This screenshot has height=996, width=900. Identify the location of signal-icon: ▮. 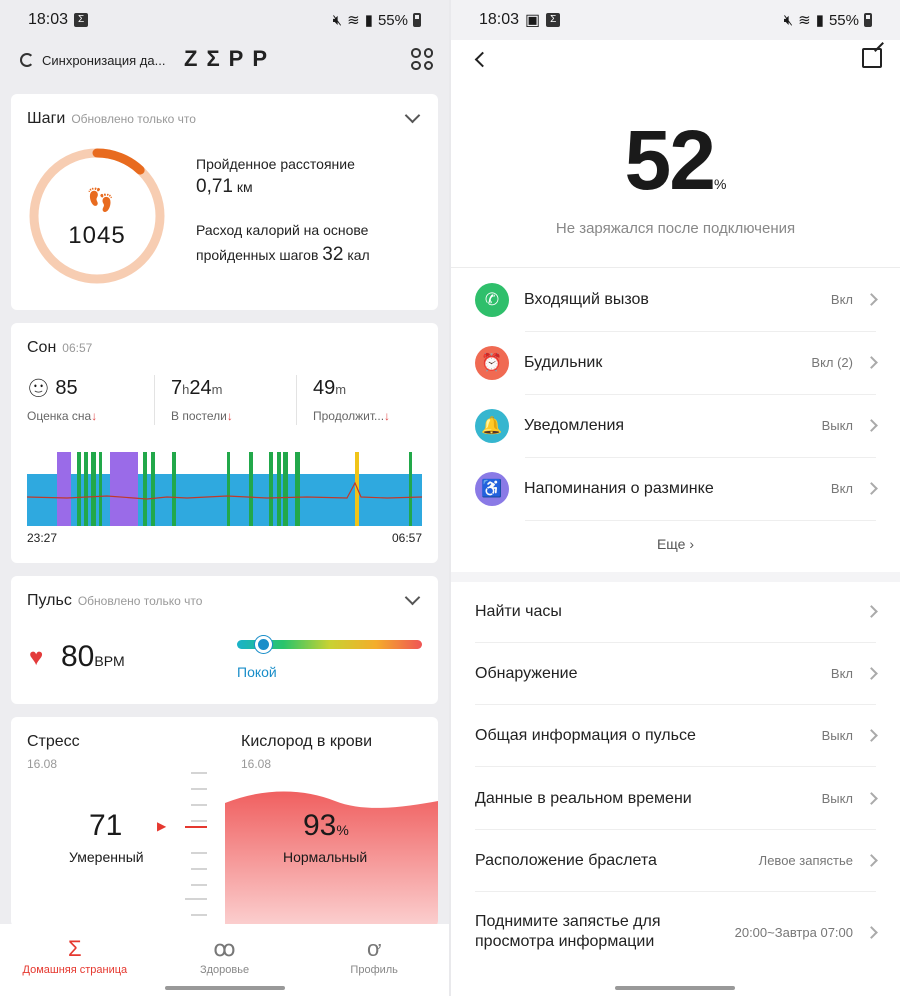
(368, 20).